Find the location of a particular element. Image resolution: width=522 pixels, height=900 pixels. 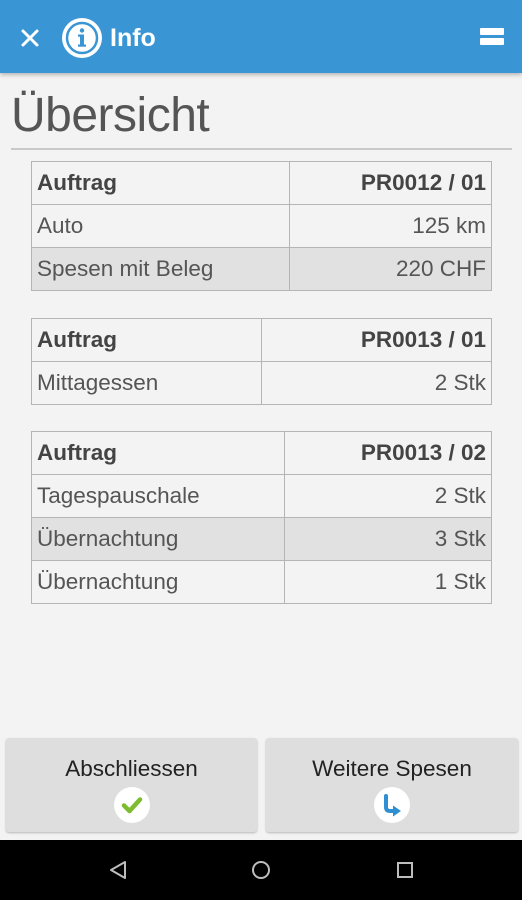

app-title: Info is located at coordinates (133, 38).